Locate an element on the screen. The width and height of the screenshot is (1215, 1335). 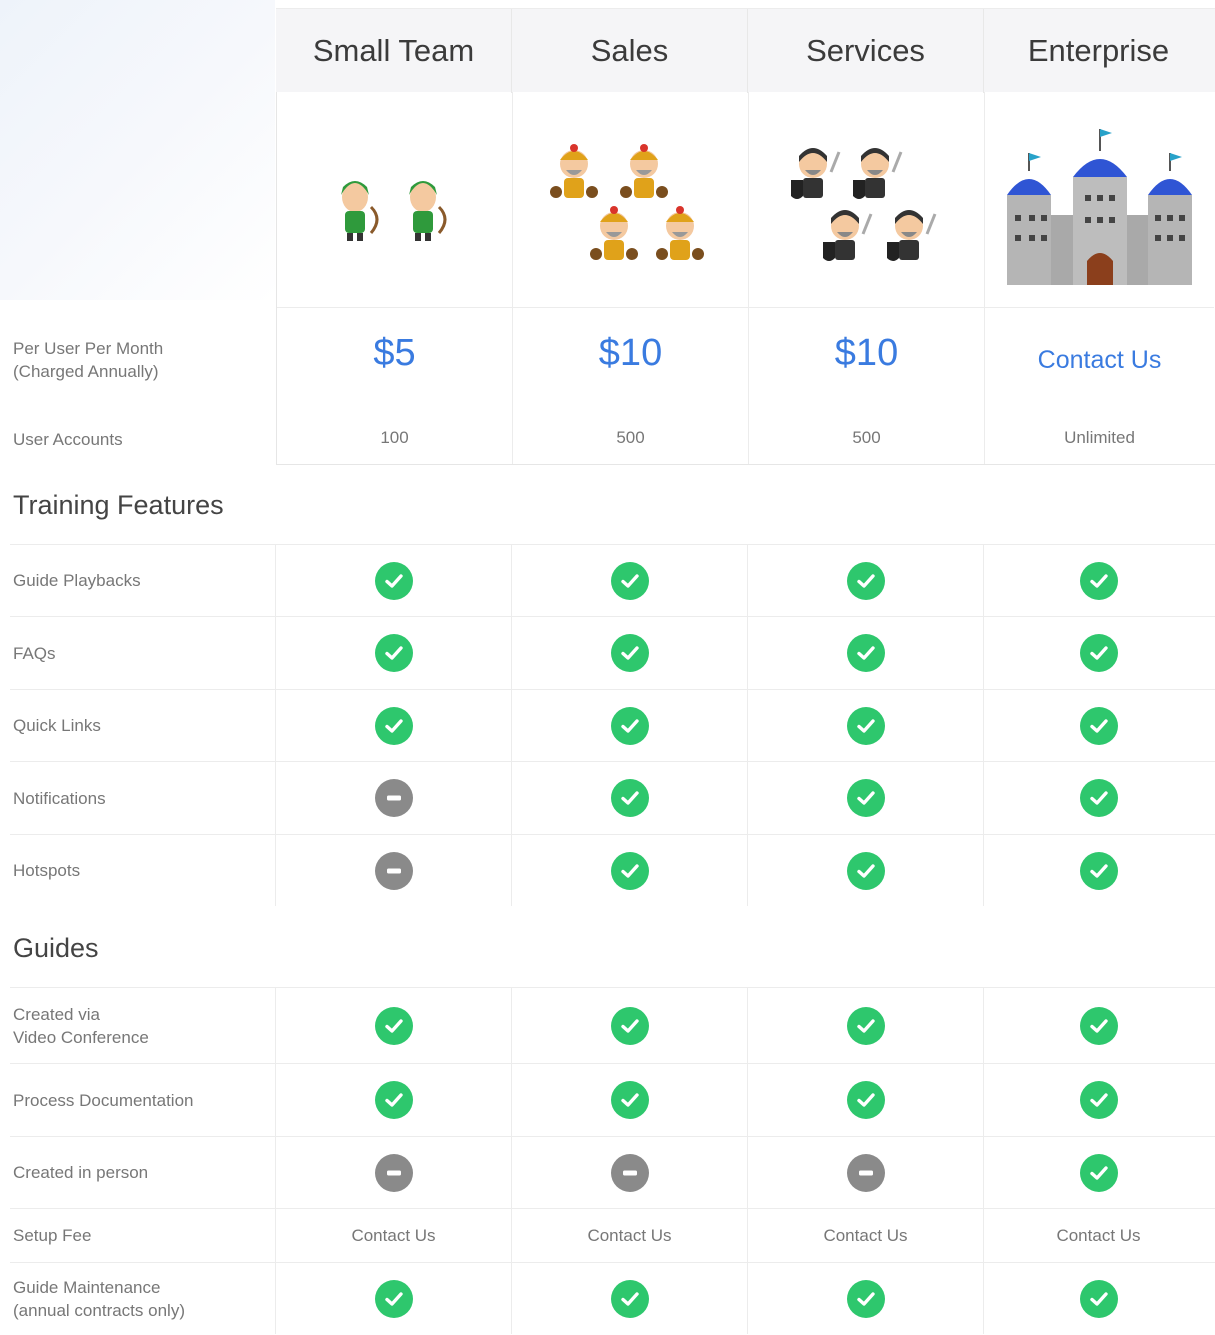
table-row: Created in person is located at coordinates (612, 1172).